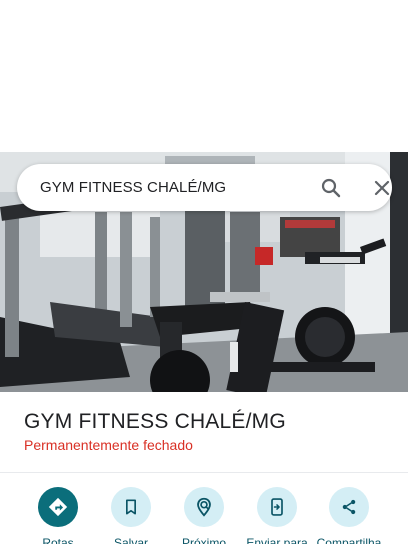 This screenshot has height=544, width=408. I want to click on place-title: GYM FITNESS CHALÉ/MG, so click(155, 421).